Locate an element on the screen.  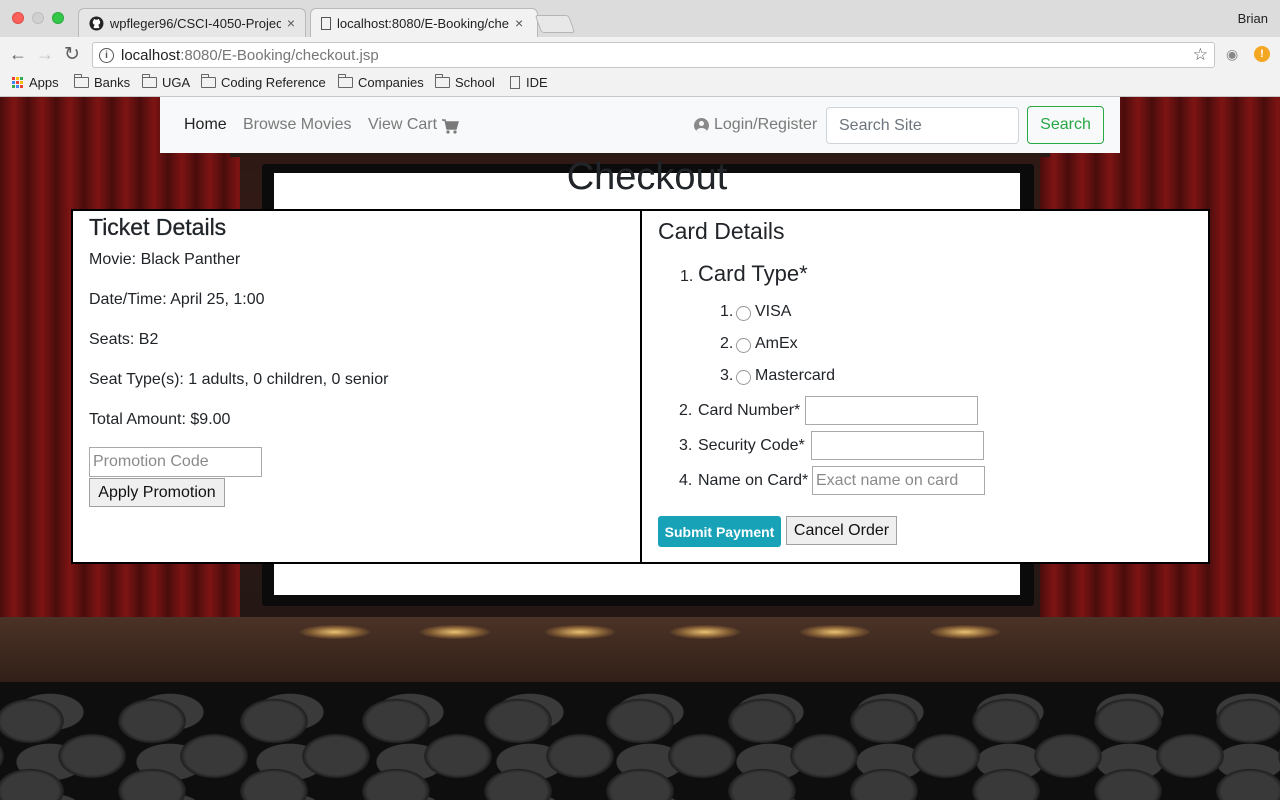
name-on-card-label: Name on Card* is located at coordinates (753, 480).